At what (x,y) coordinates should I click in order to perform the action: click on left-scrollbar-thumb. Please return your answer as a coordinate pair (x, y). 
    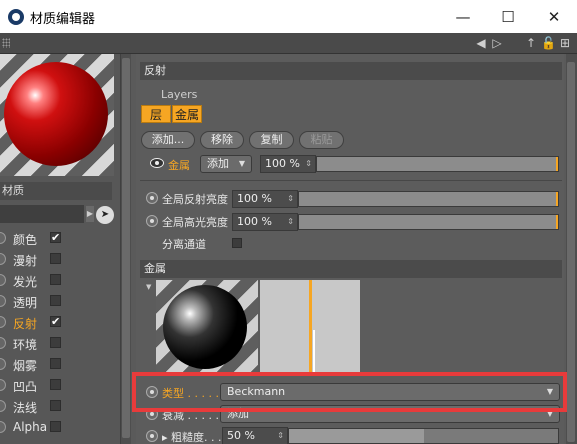
    Looking at the image, I should click on (126, 248).